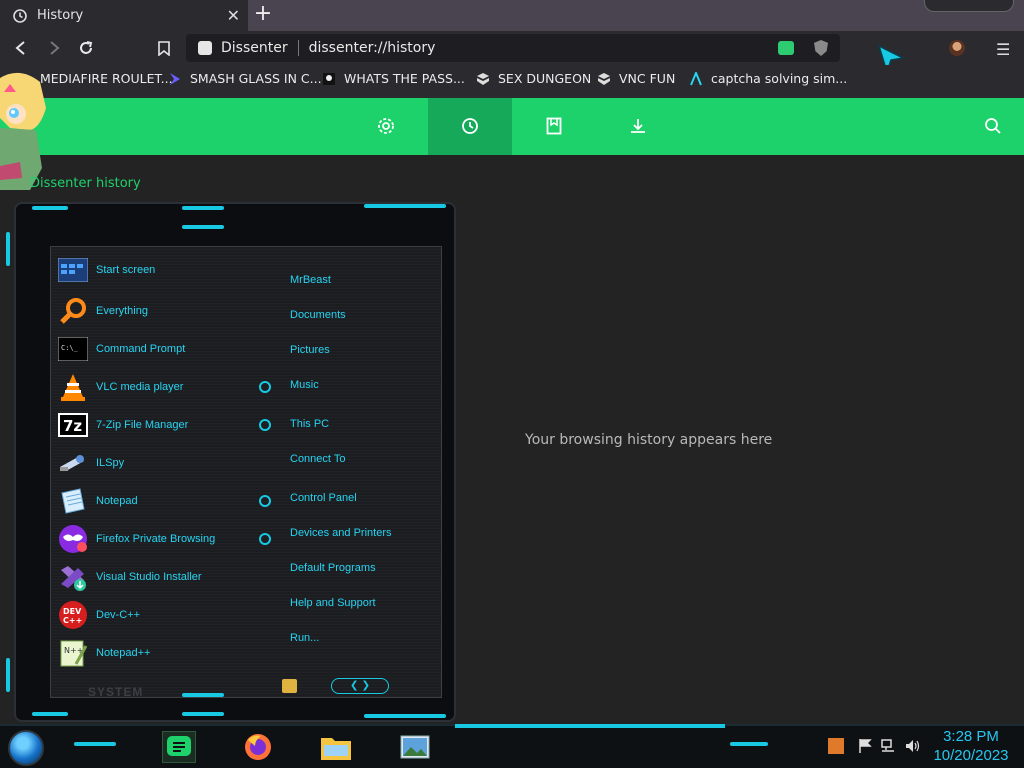 The image size is (1024, 768). I want to click on program-everything: Everything, so click(103, 311).